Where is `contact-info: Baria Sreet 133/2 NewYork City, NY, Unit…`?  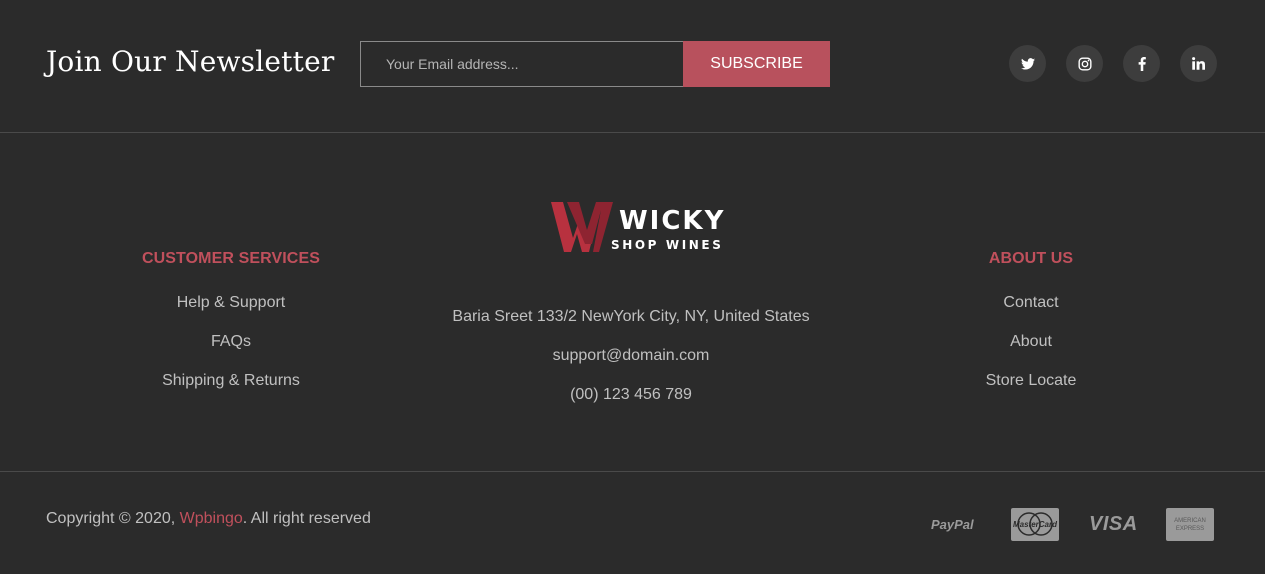
contact-info: Baria Sreet 133/2 NewYork City, NY, Unit… is located at coordinates (631, 365).